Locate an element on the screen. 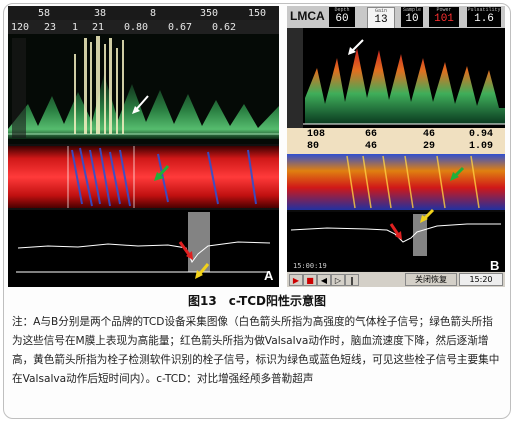 This screenshot has height=422, width=514. panel-a-value: 58 is located at coordinates (44, 13).